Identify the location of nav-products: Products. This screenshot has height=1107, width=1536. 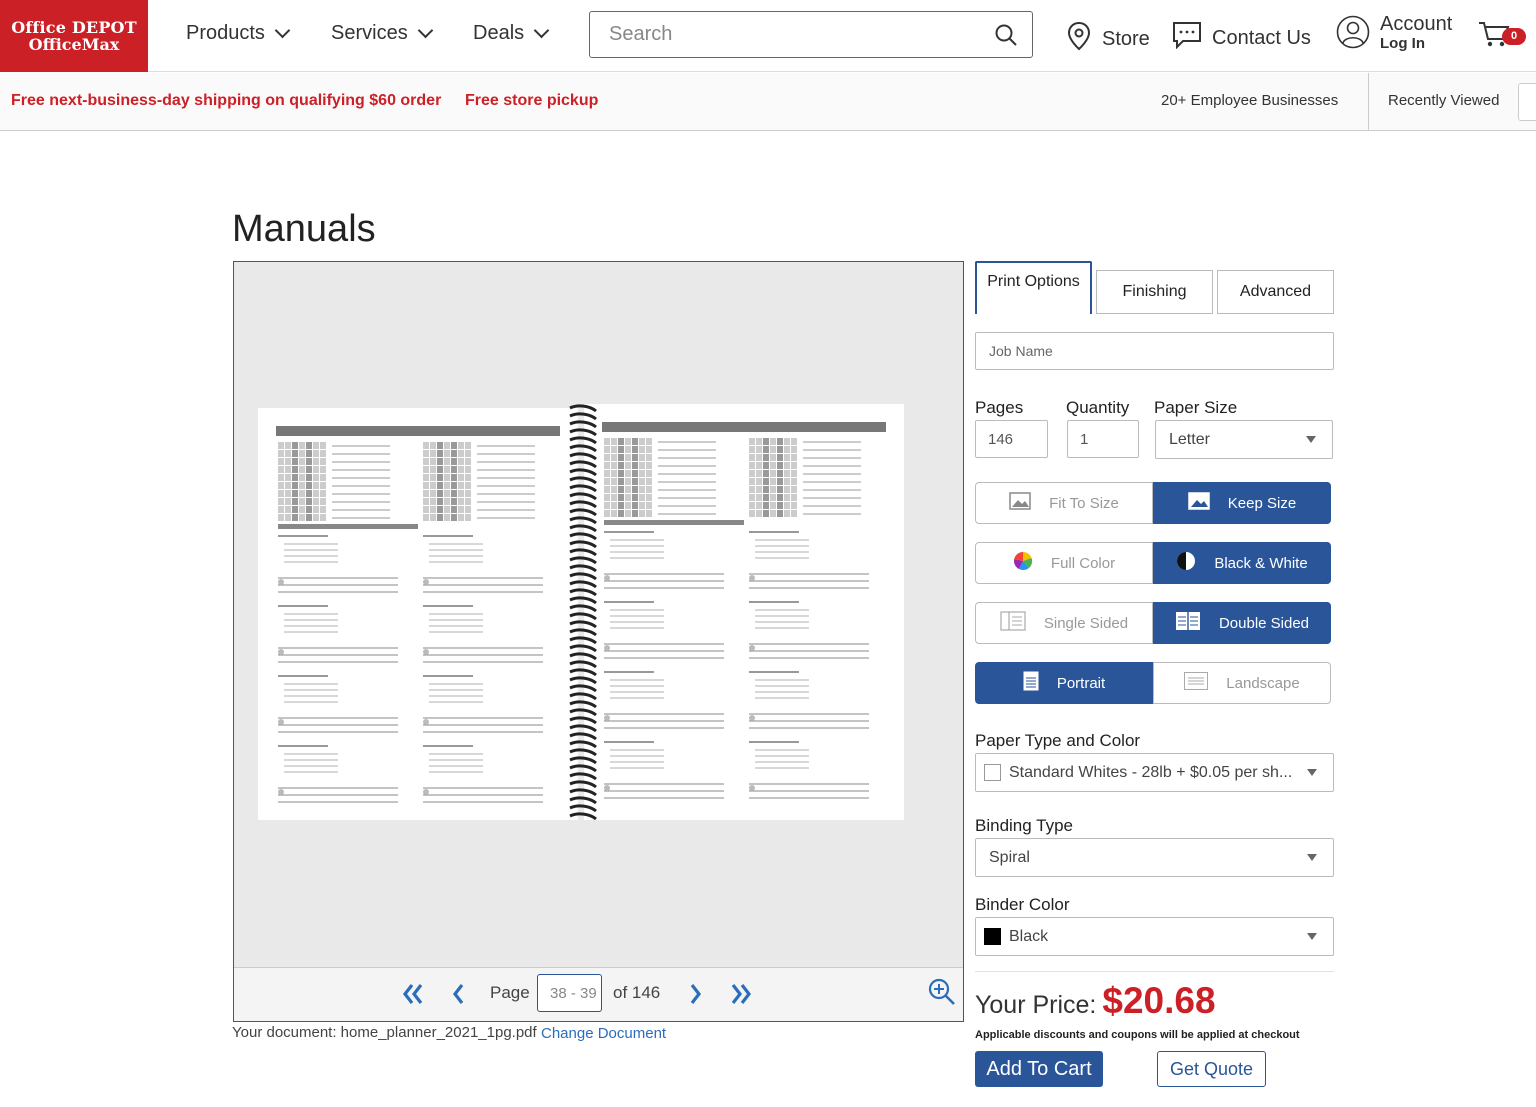
(238, 33).